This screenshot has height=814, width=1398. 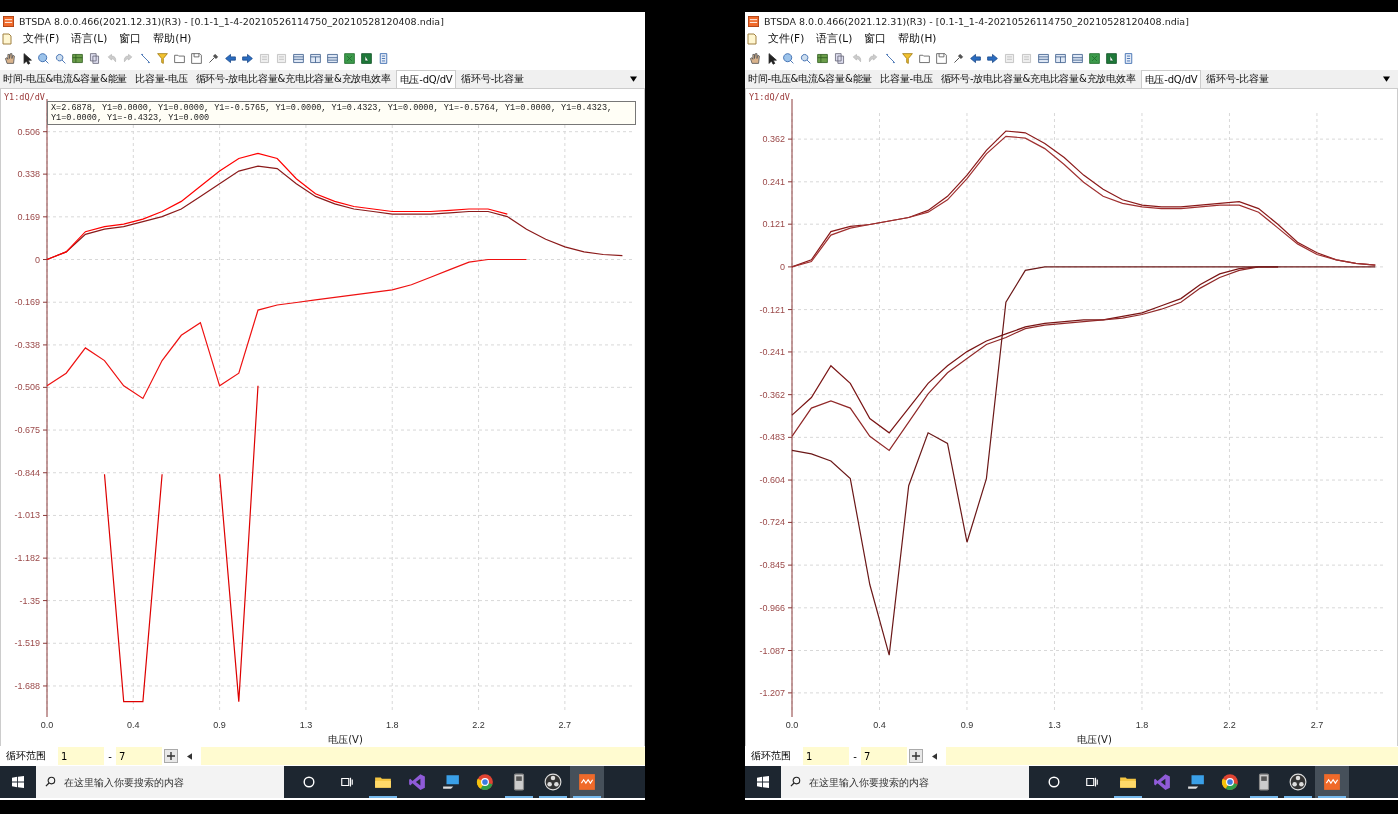 I want to click on axis-tick-label: 0.121, so click(x=773, y=224).